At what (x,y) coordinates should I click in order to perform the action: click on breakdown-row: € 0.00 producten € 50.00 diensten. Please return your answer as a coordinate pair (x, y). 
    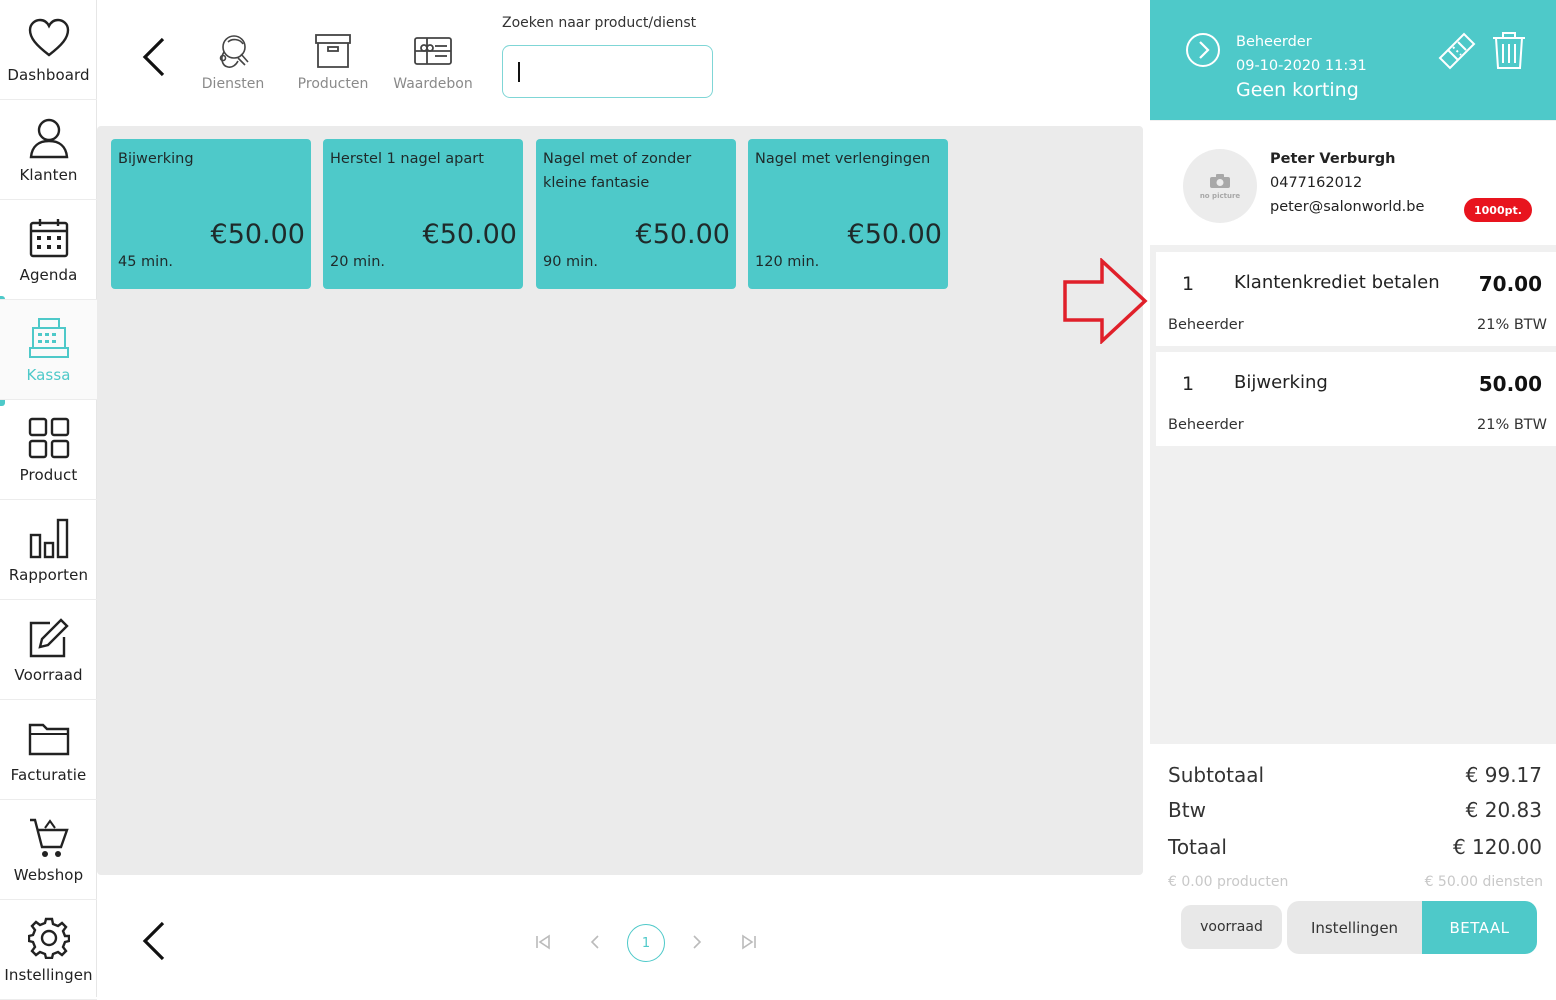
    Looking at the image, I should click on (1355, 882).